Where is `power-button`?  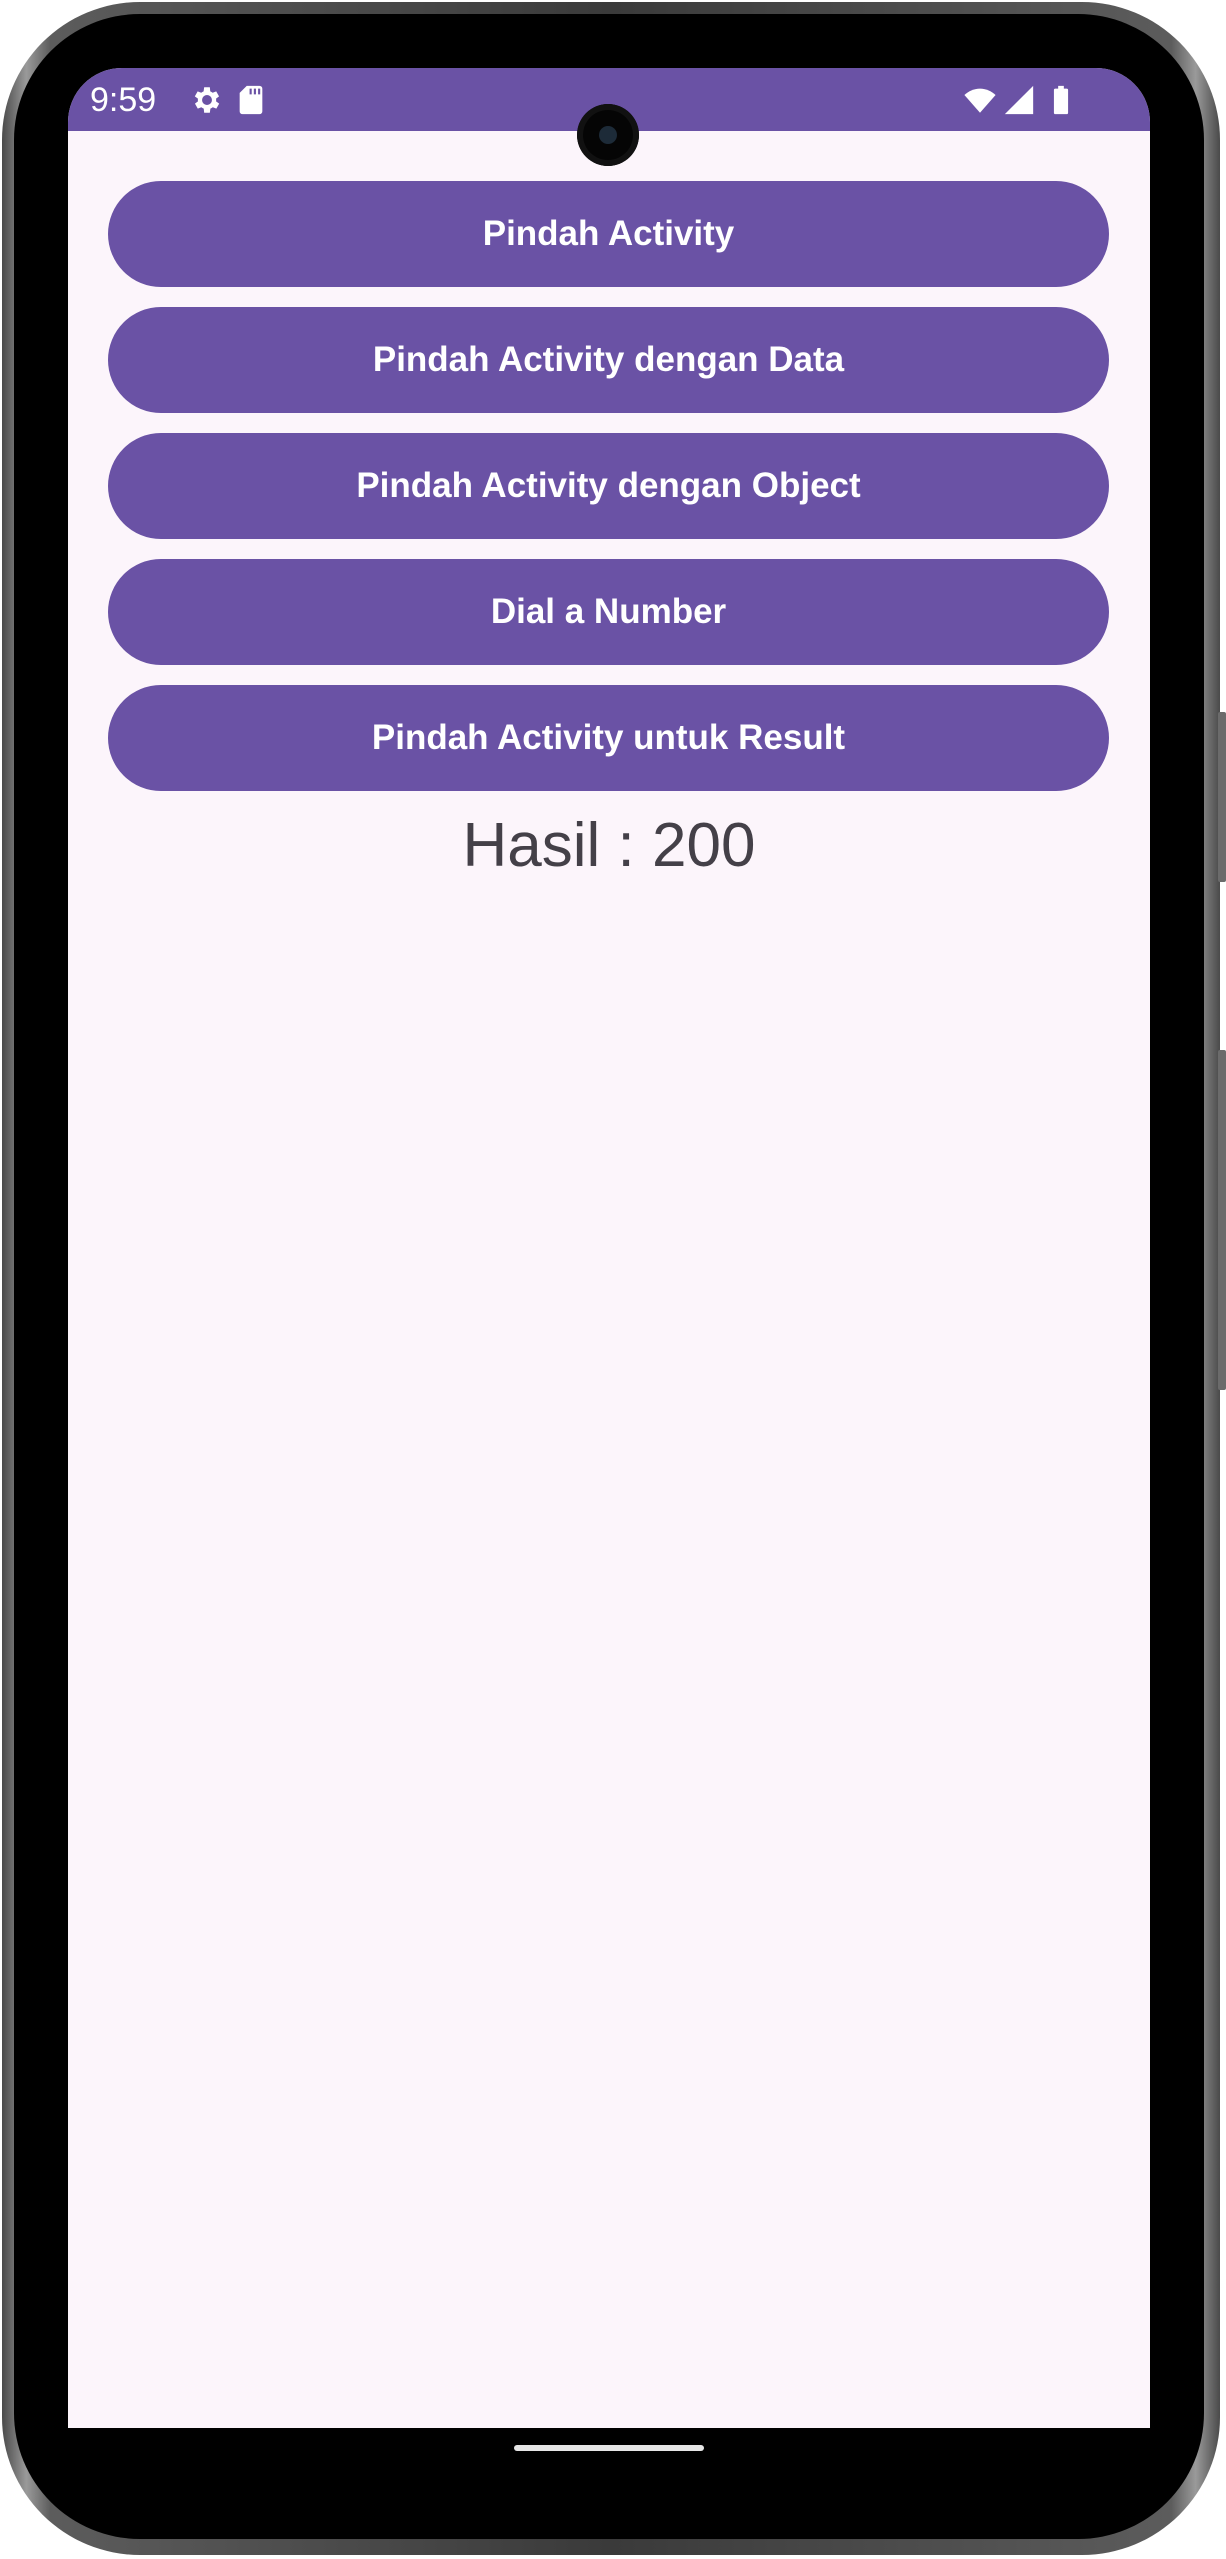 power-button is located at coordinates (1222, 1220).